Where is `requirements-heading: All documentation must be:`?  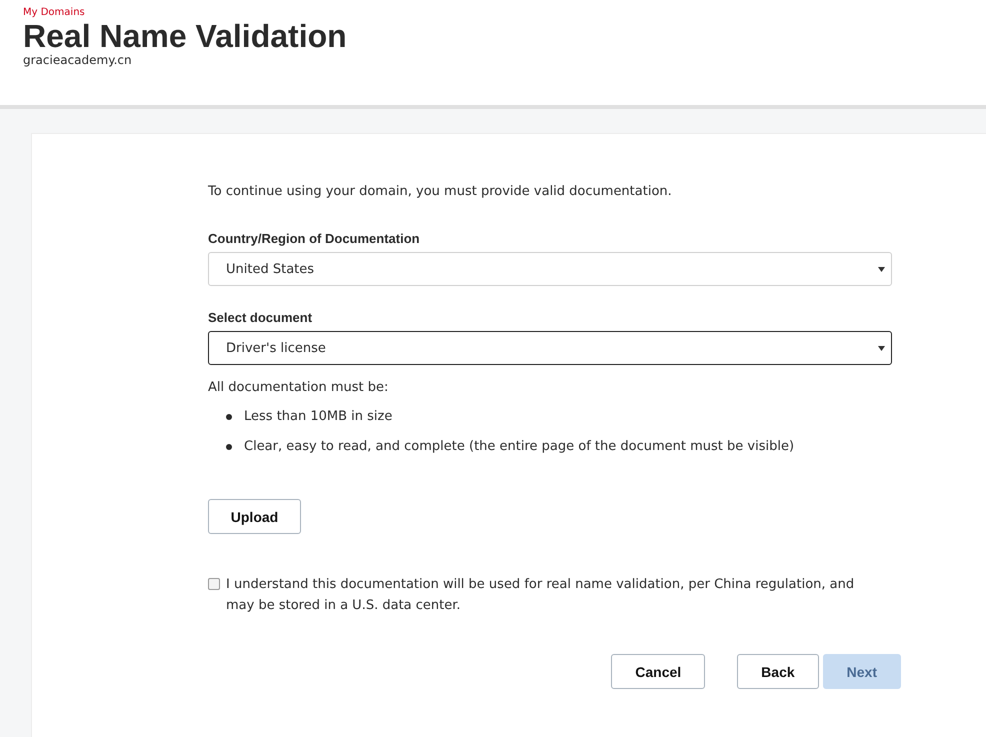
requirements-heading: All documentation must be: is located at coordinates (299, 387).